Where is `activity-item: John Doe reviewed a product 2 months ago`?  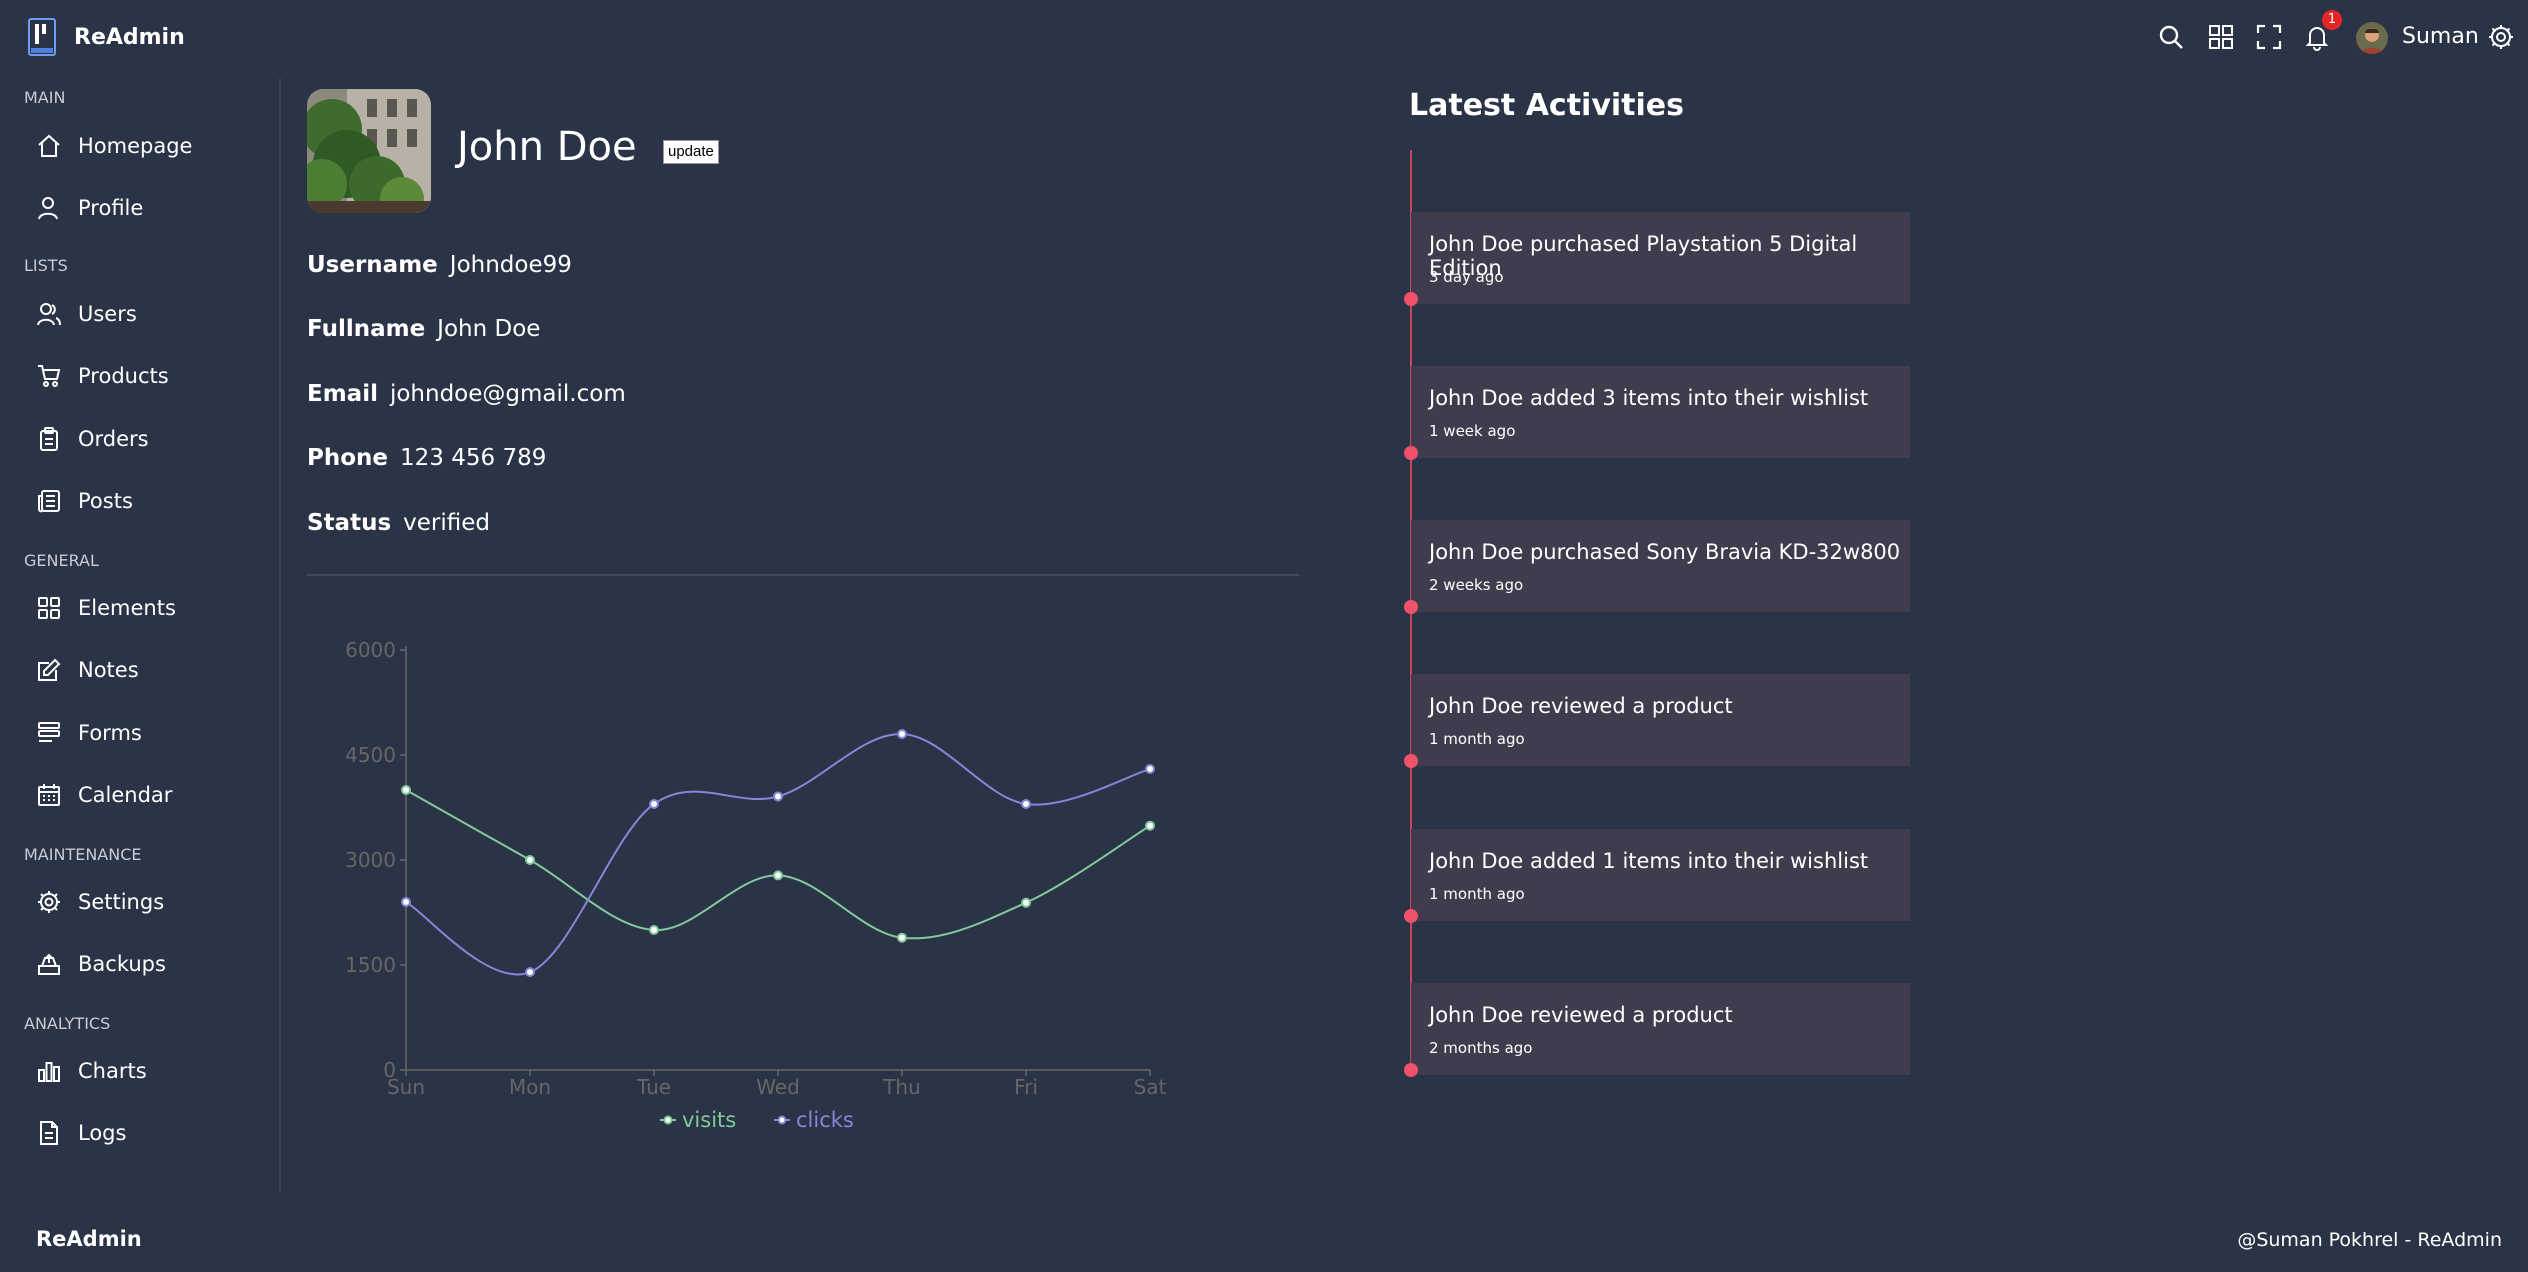
activity-item: John Doe reviewed a product 2 months ago is located at coordinates (1660, 1029).